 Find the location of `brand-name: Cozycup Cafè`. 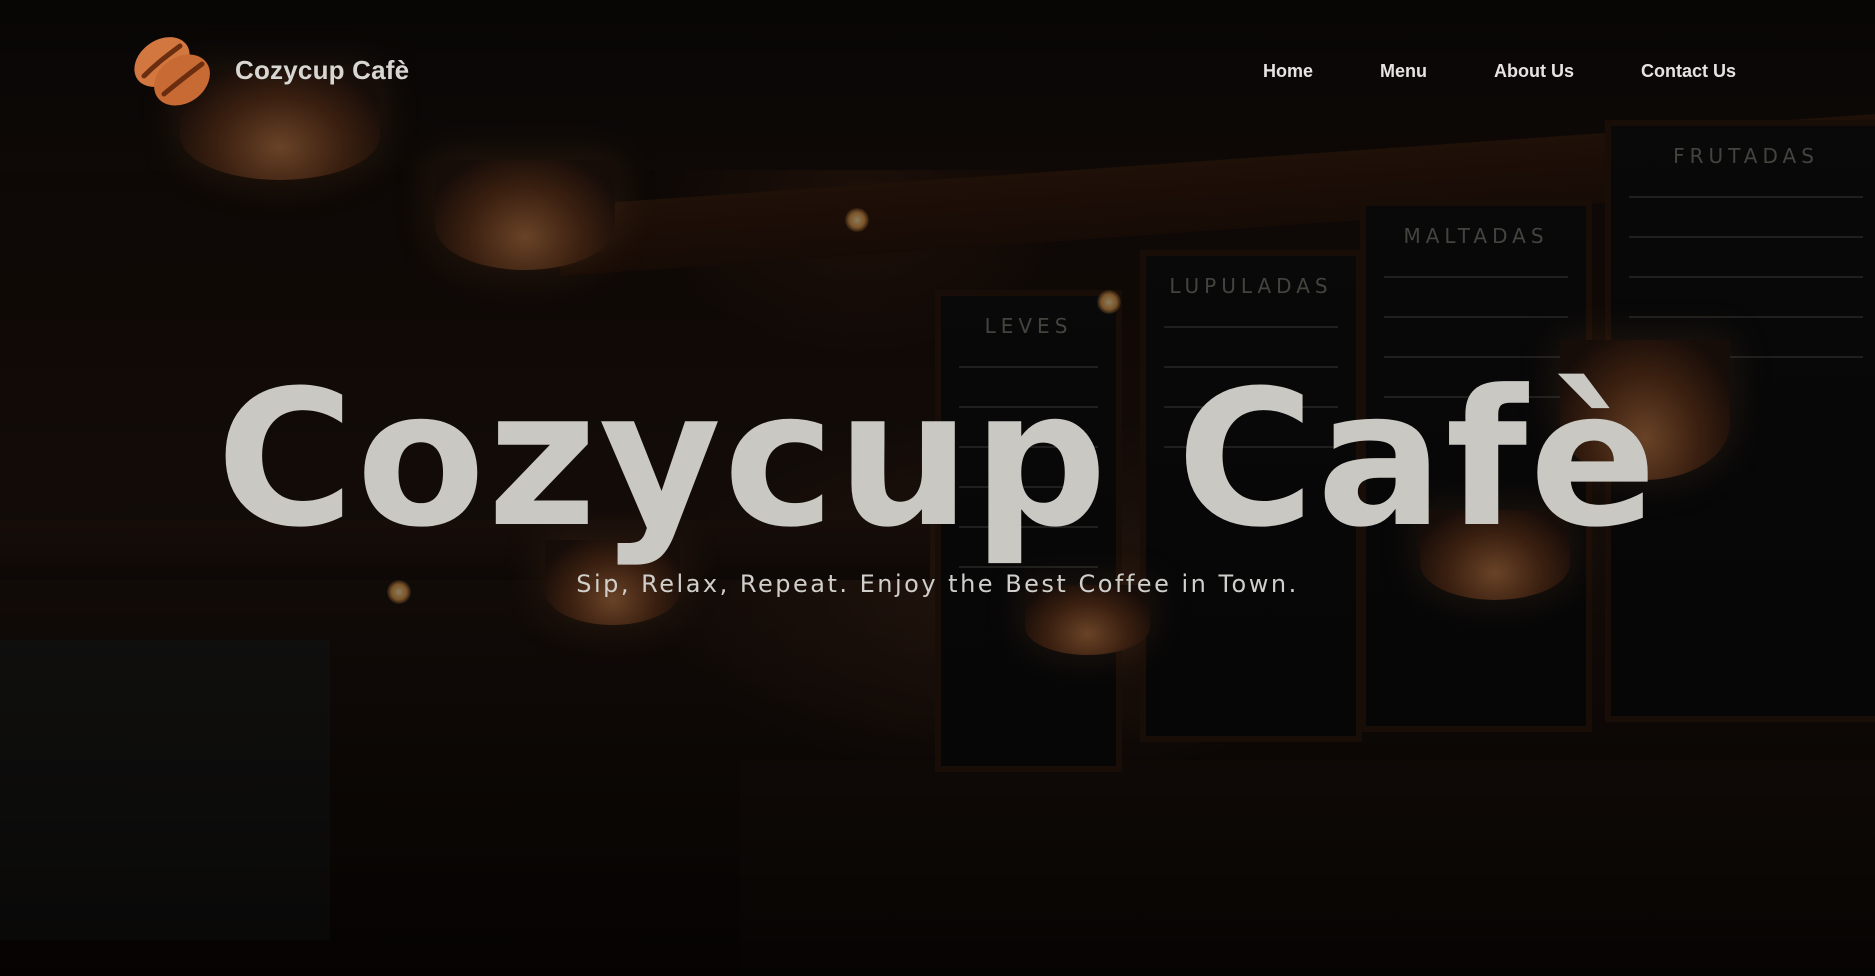

brand-name: Cozycup Cafè is located at coordinates (322, 69).